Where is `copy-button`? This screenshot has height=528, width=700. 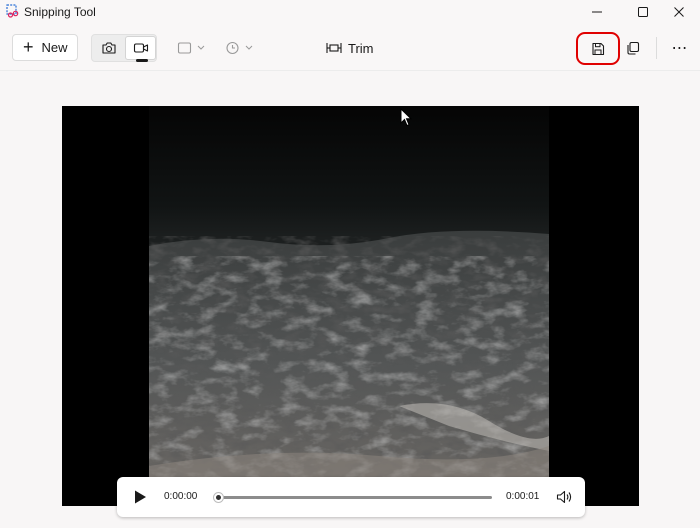
copy-button is located at coordinates (633, 48).